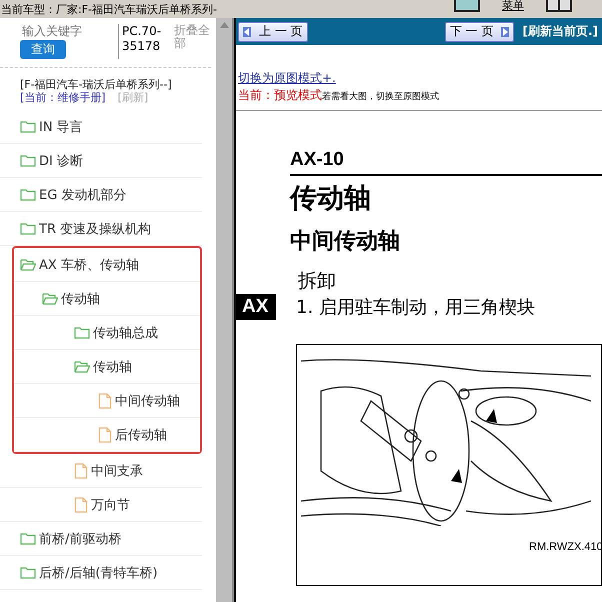  What do you see at coordinates (101, 505) in the screenshot?
I see `tree-item: 万向节` at bounding box center [101, 505].